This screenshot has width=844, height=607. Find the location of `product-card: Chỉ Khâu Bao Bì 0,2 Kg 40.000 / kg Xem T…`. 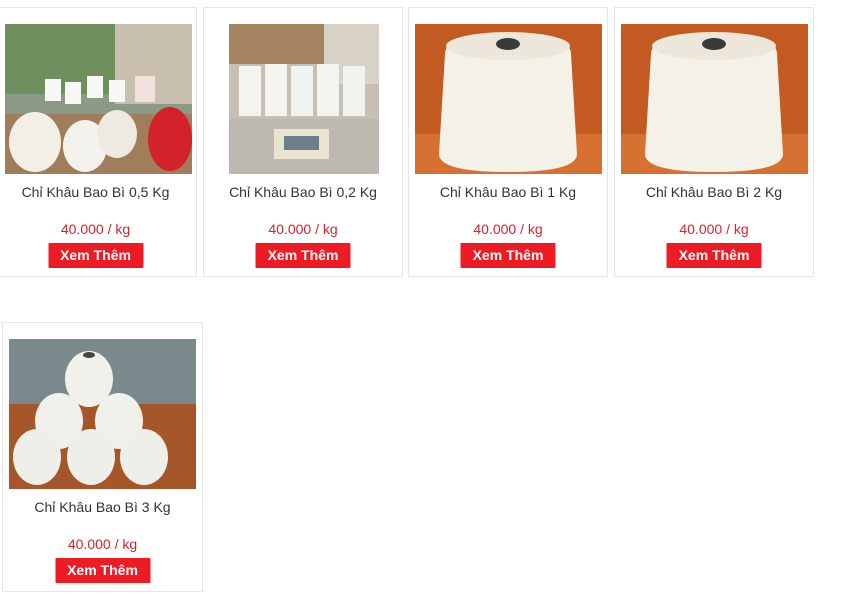

product-card: Chỉ Khâu Bao Bì 0,2 Kg 40.000 / kg Xem T… is located at coordinates (303, 142).